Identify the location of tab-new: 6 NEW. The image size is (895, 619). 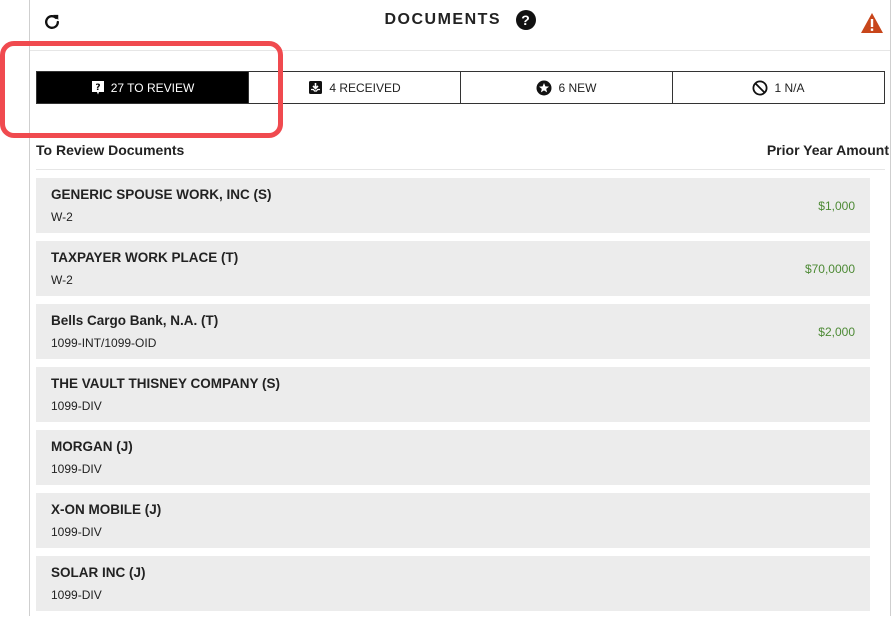
(567, 87).